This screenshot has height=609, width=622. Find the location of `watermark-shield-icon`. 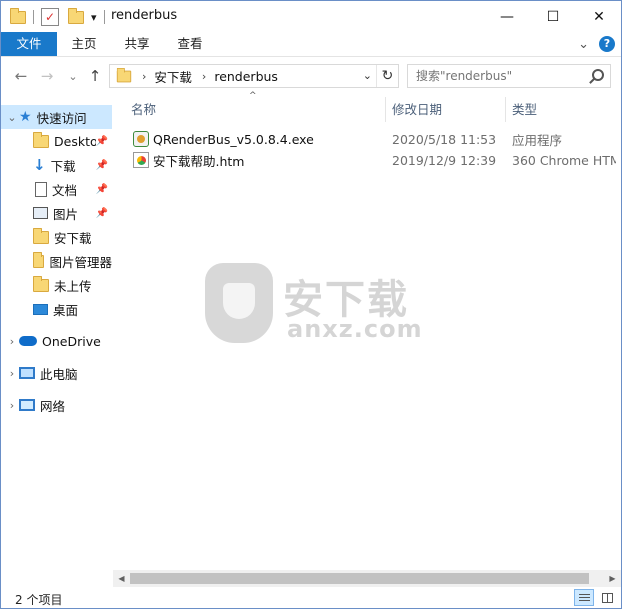

watermark-shield-icon is located at coordinates (239, 303).